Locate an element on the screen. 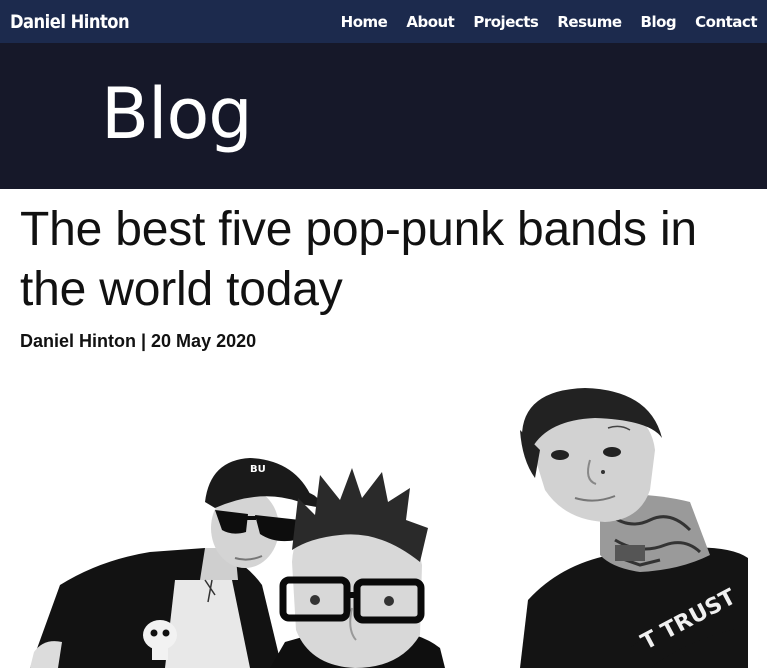  nav-link-projects: Projects is located at coordinates (506, 22).